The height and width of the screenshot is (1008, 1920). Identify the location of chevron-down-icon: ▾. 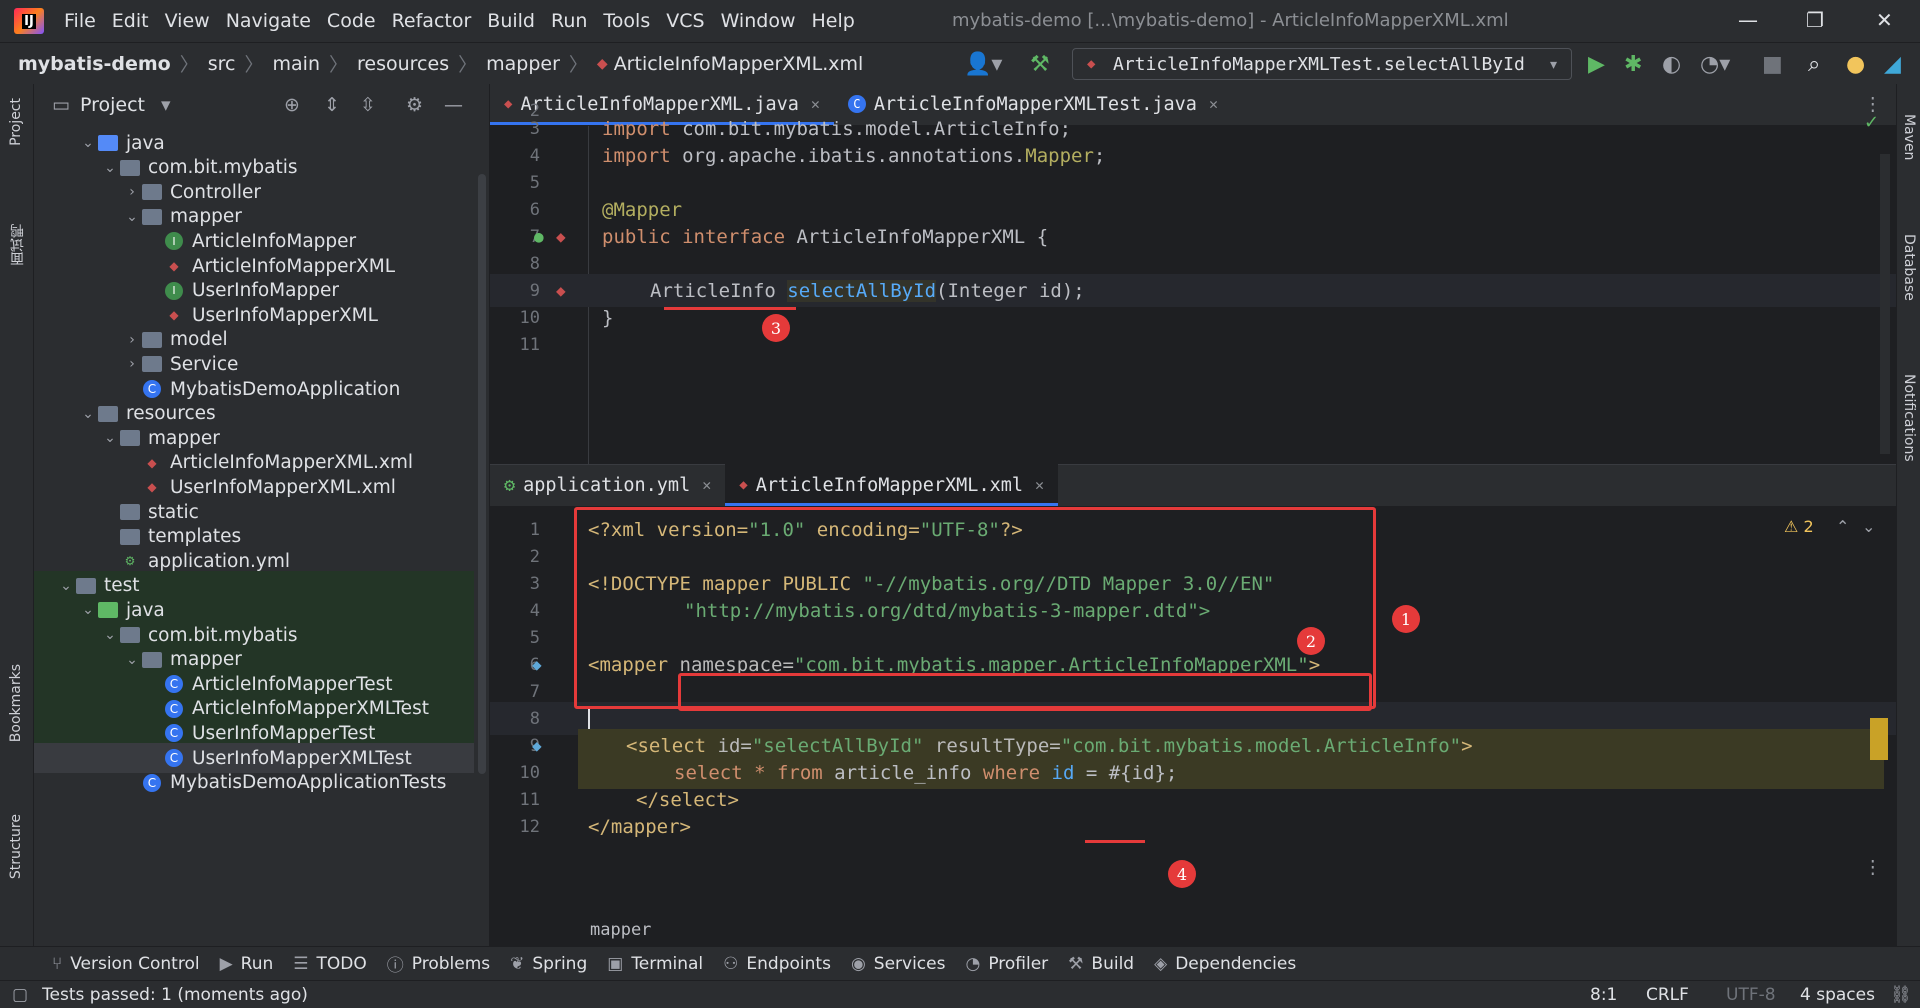
(166, 105).